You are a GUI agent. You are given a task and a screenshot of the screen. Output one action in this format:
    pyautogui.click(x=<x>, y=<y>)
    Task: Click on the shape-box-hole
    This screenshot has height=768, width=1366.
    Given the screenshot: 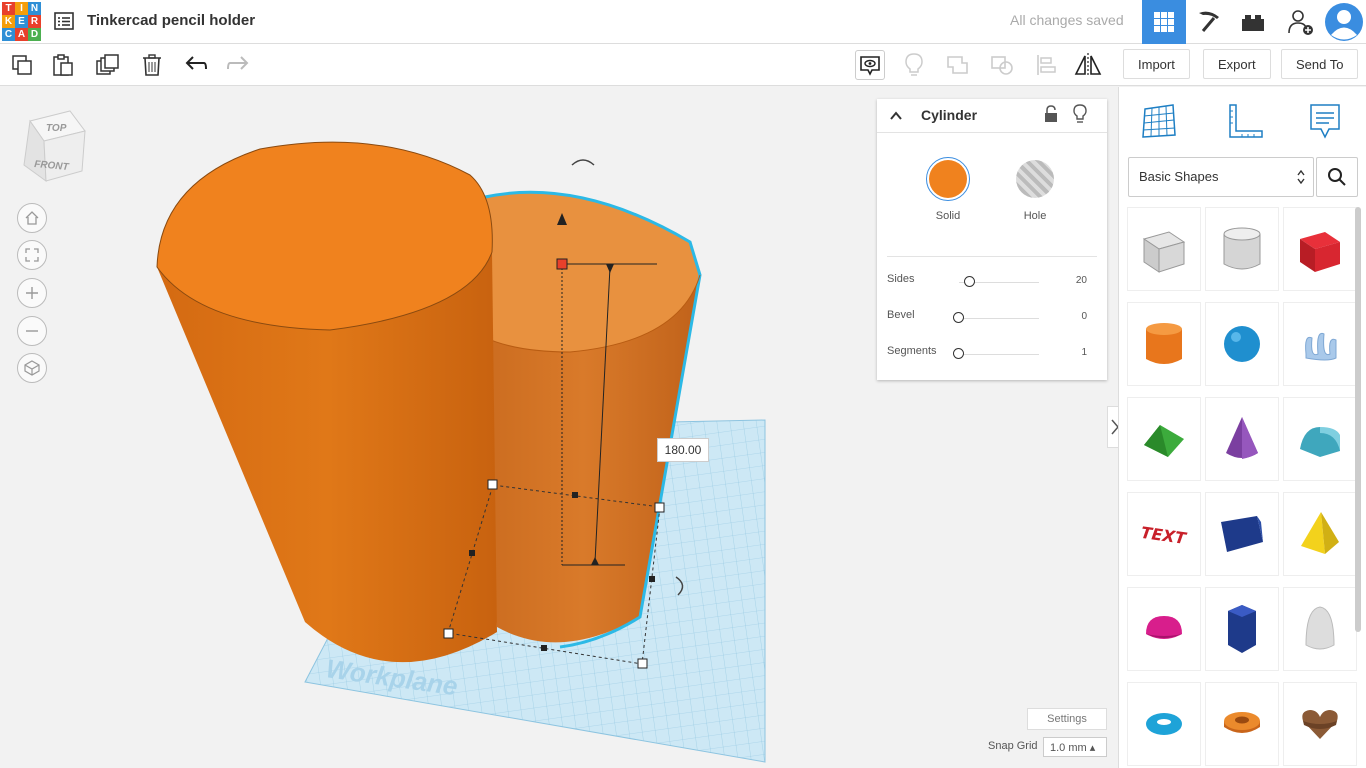 What is the action you would take?
    pyautogui.click(x=1164, y=249)
    